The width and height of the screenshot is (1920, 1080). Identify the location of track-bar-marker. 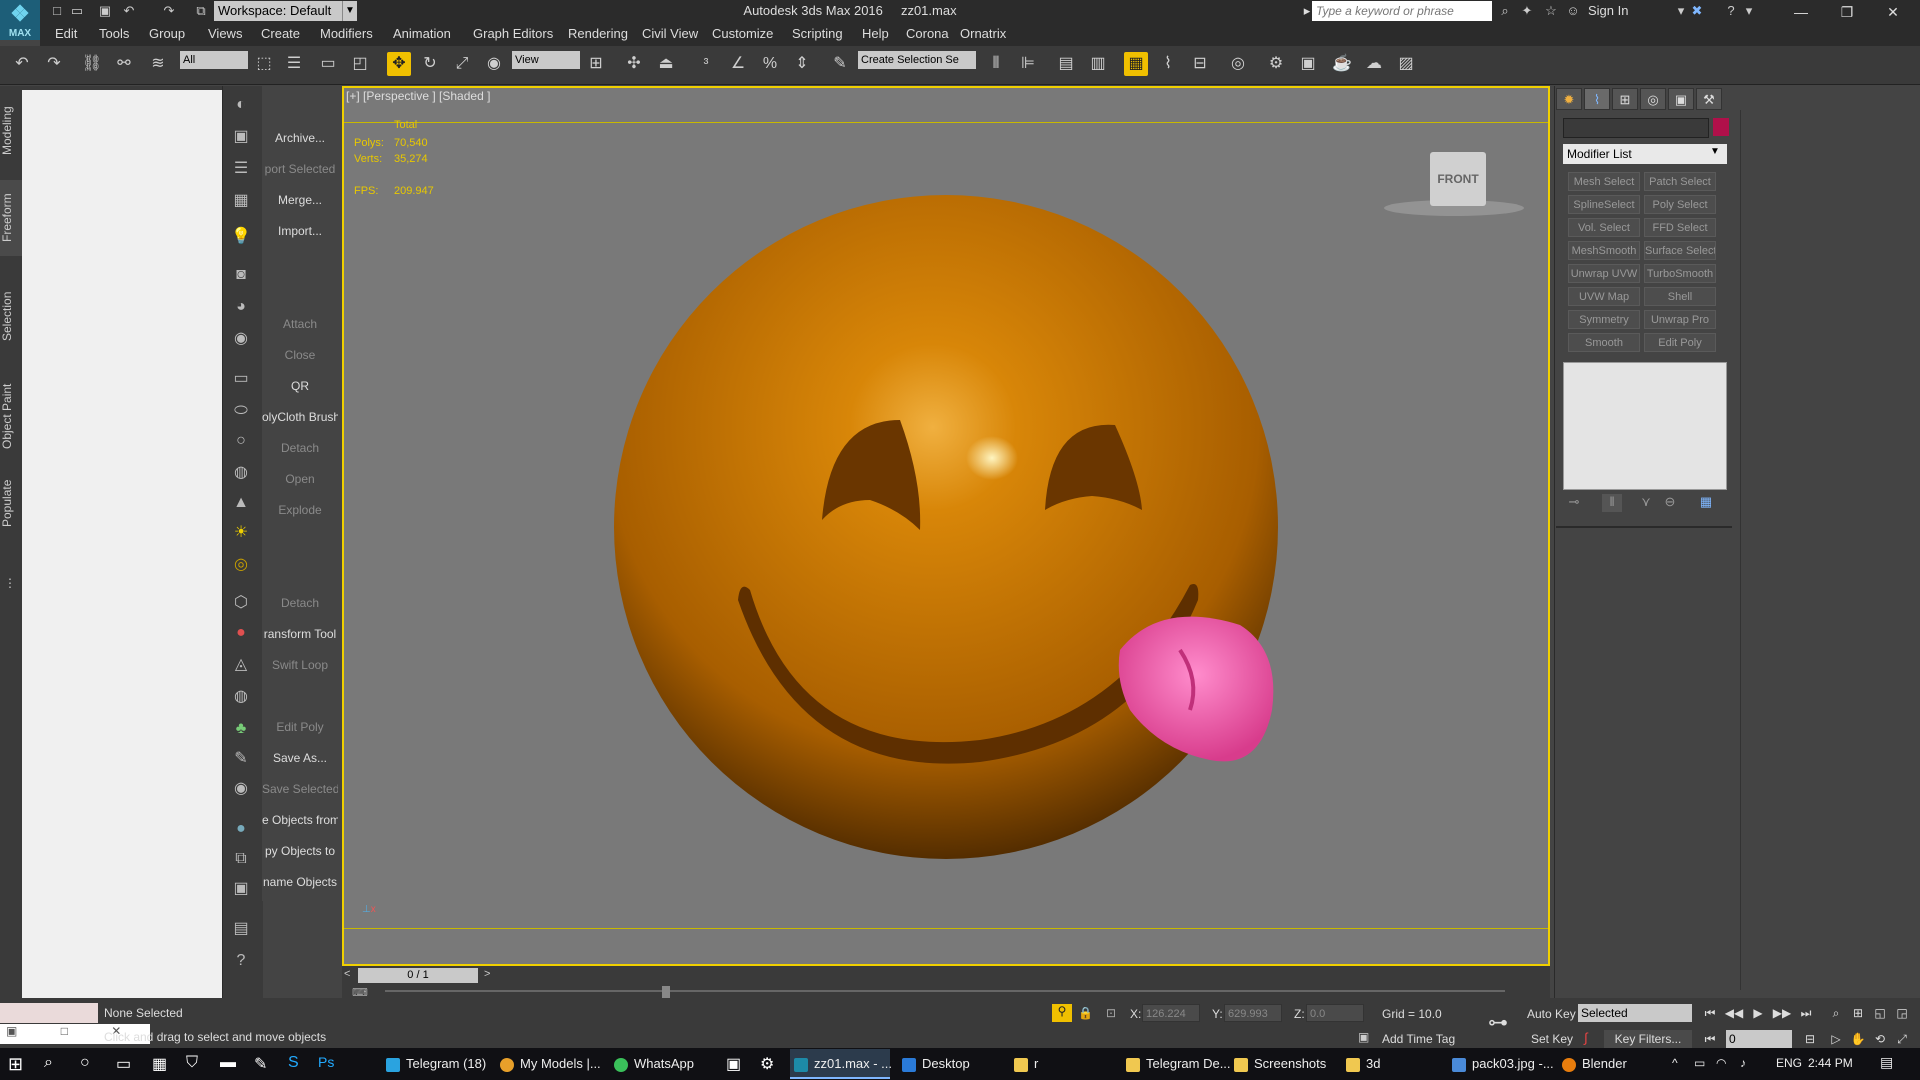
(666, 992).